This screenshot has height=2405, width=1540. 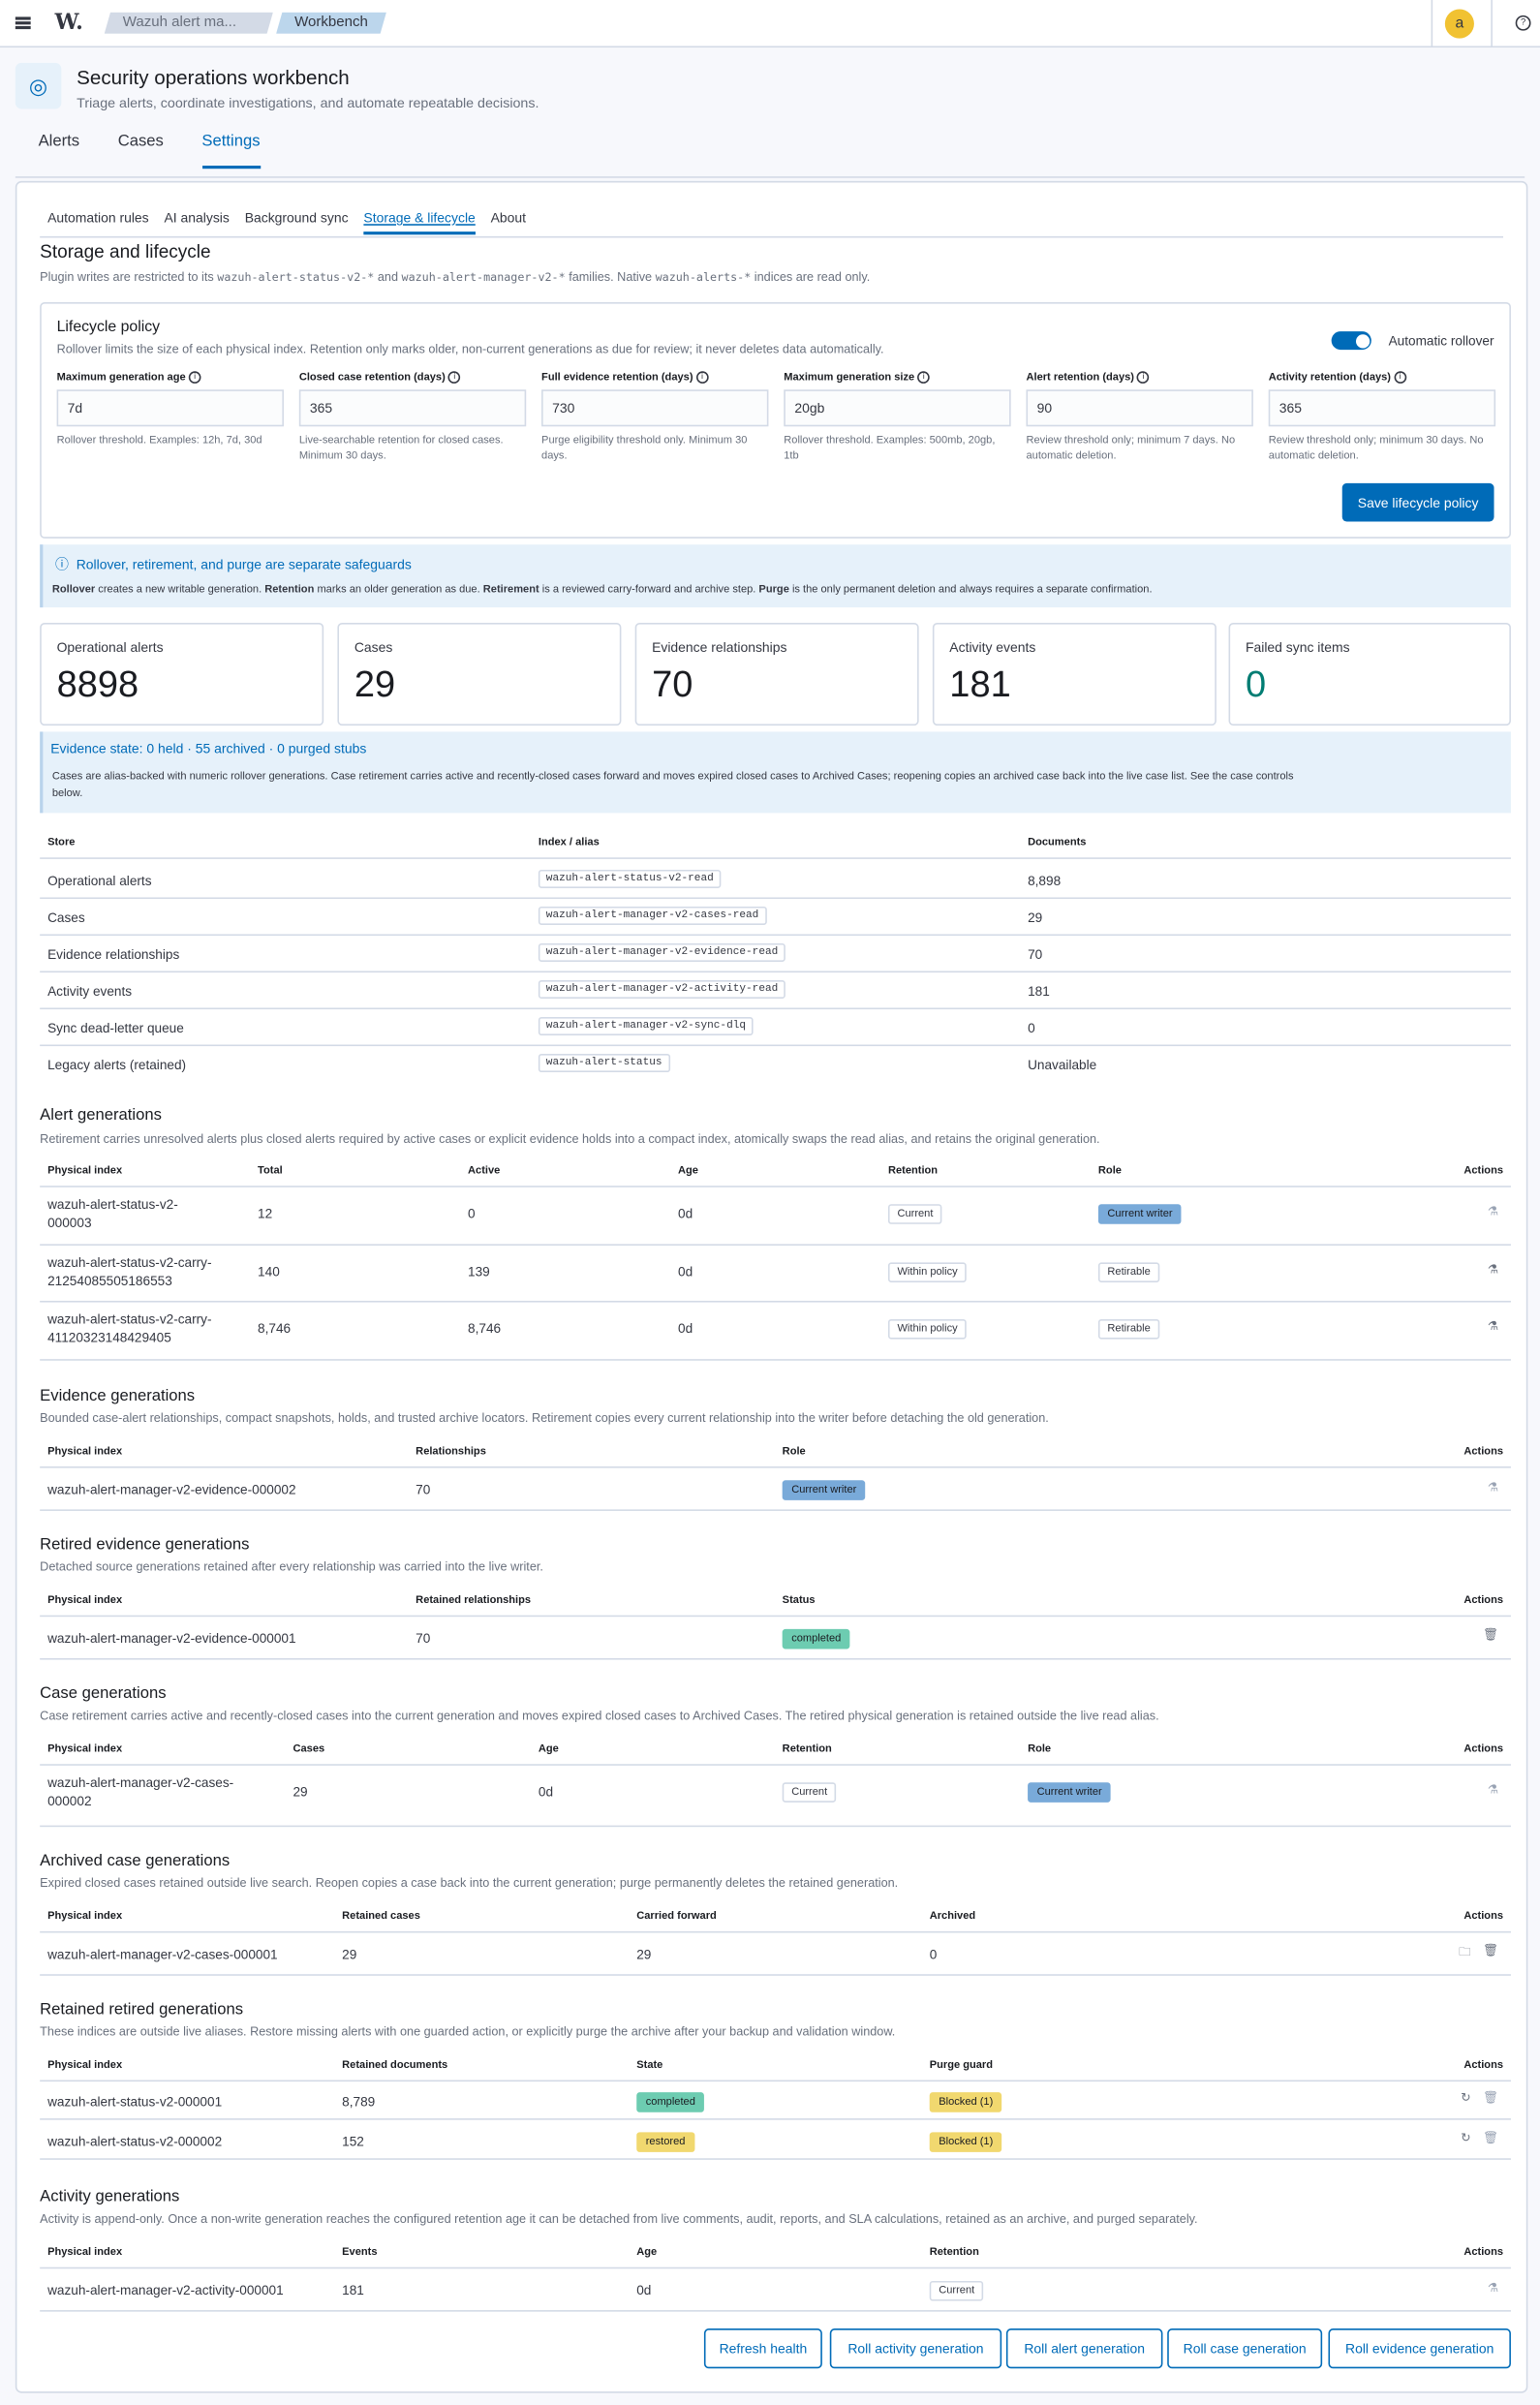 I want to click on column-header: State, so click(x=650, y=2065).